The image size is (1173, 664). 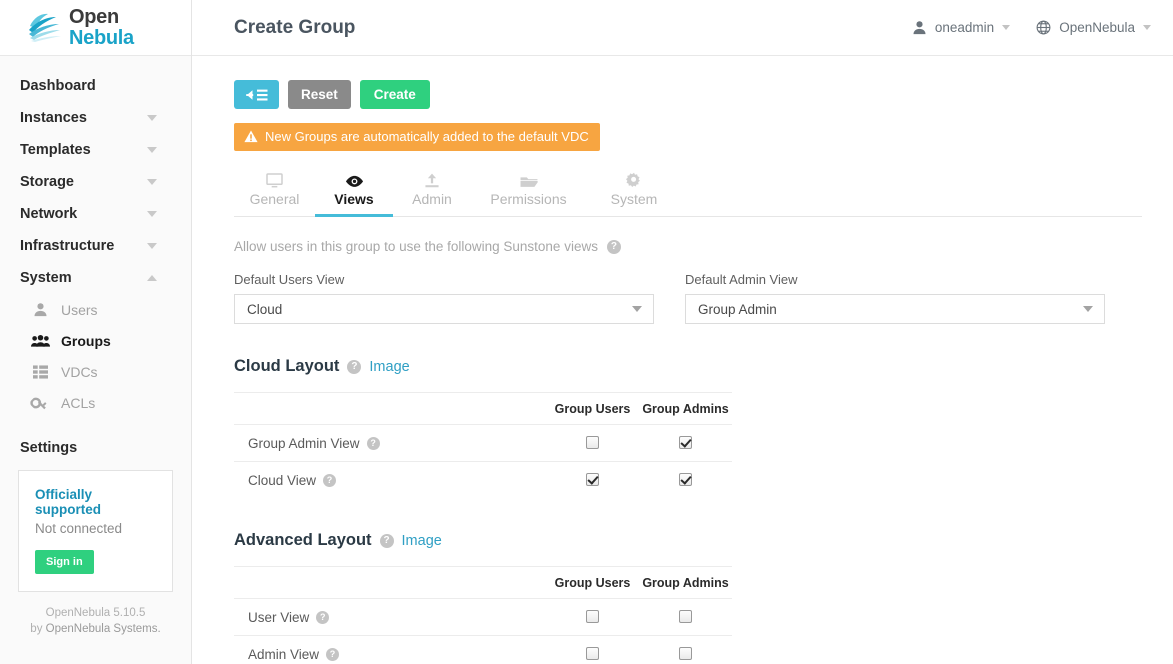 What do you see at coordinates (483, 408) in the screenshot?
I see `cloud-layout-thead: Group Users Group Admins` at bounding box center [483, 408].